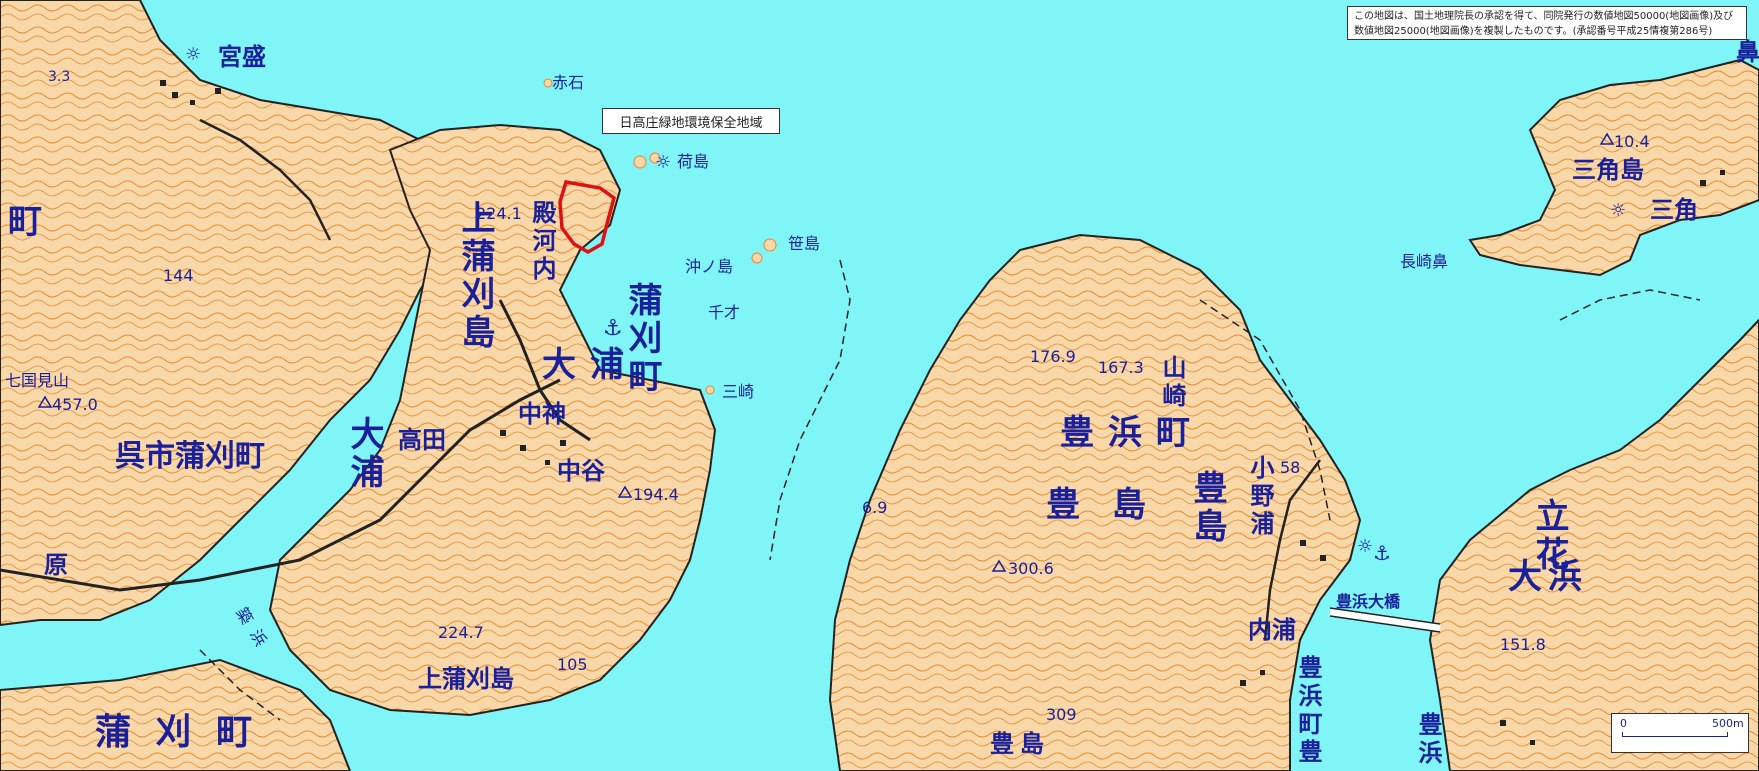  Describe the element at coordinates (1207, 508) in the screenshot. I see `label-toyoshima-vertical: 豊島` at that location.